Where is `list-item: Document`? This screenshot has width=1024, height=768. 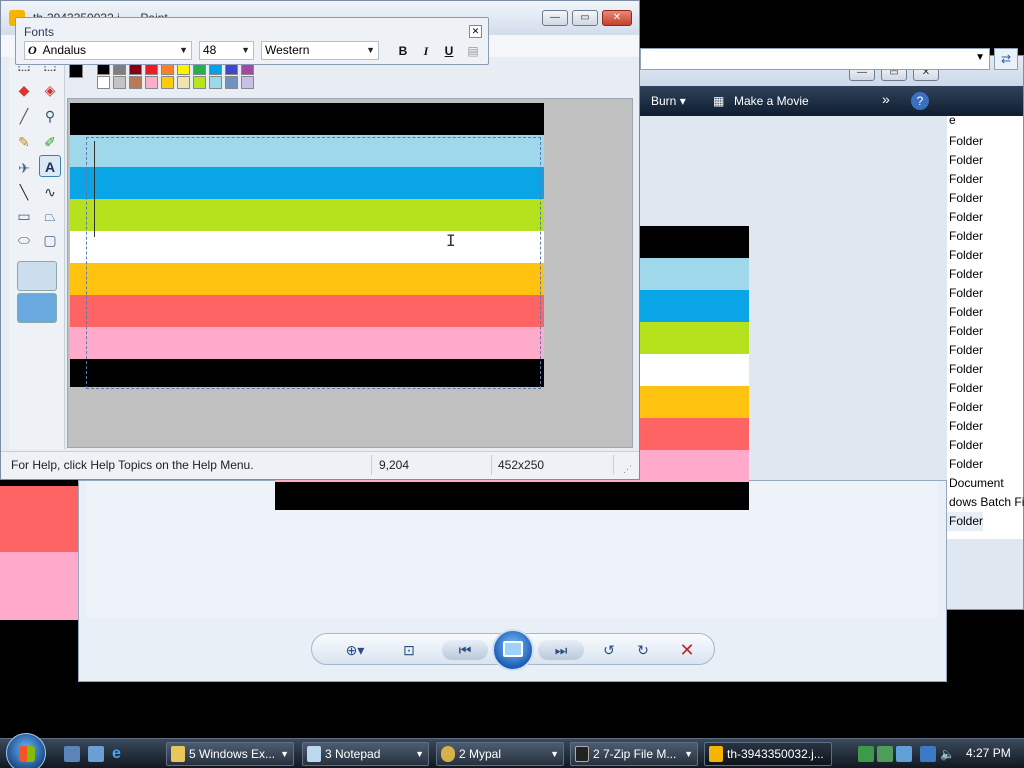
list-item: Document is located at coordinates (975, 483).